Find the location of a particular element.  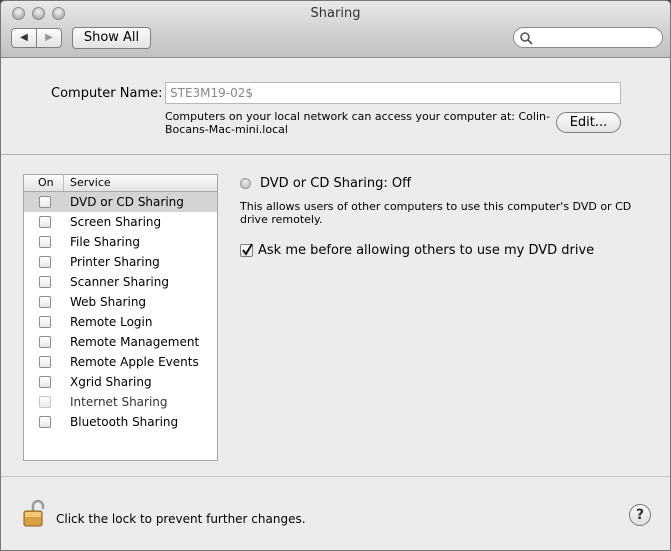

lock-button is located at coordinates (35, 514).